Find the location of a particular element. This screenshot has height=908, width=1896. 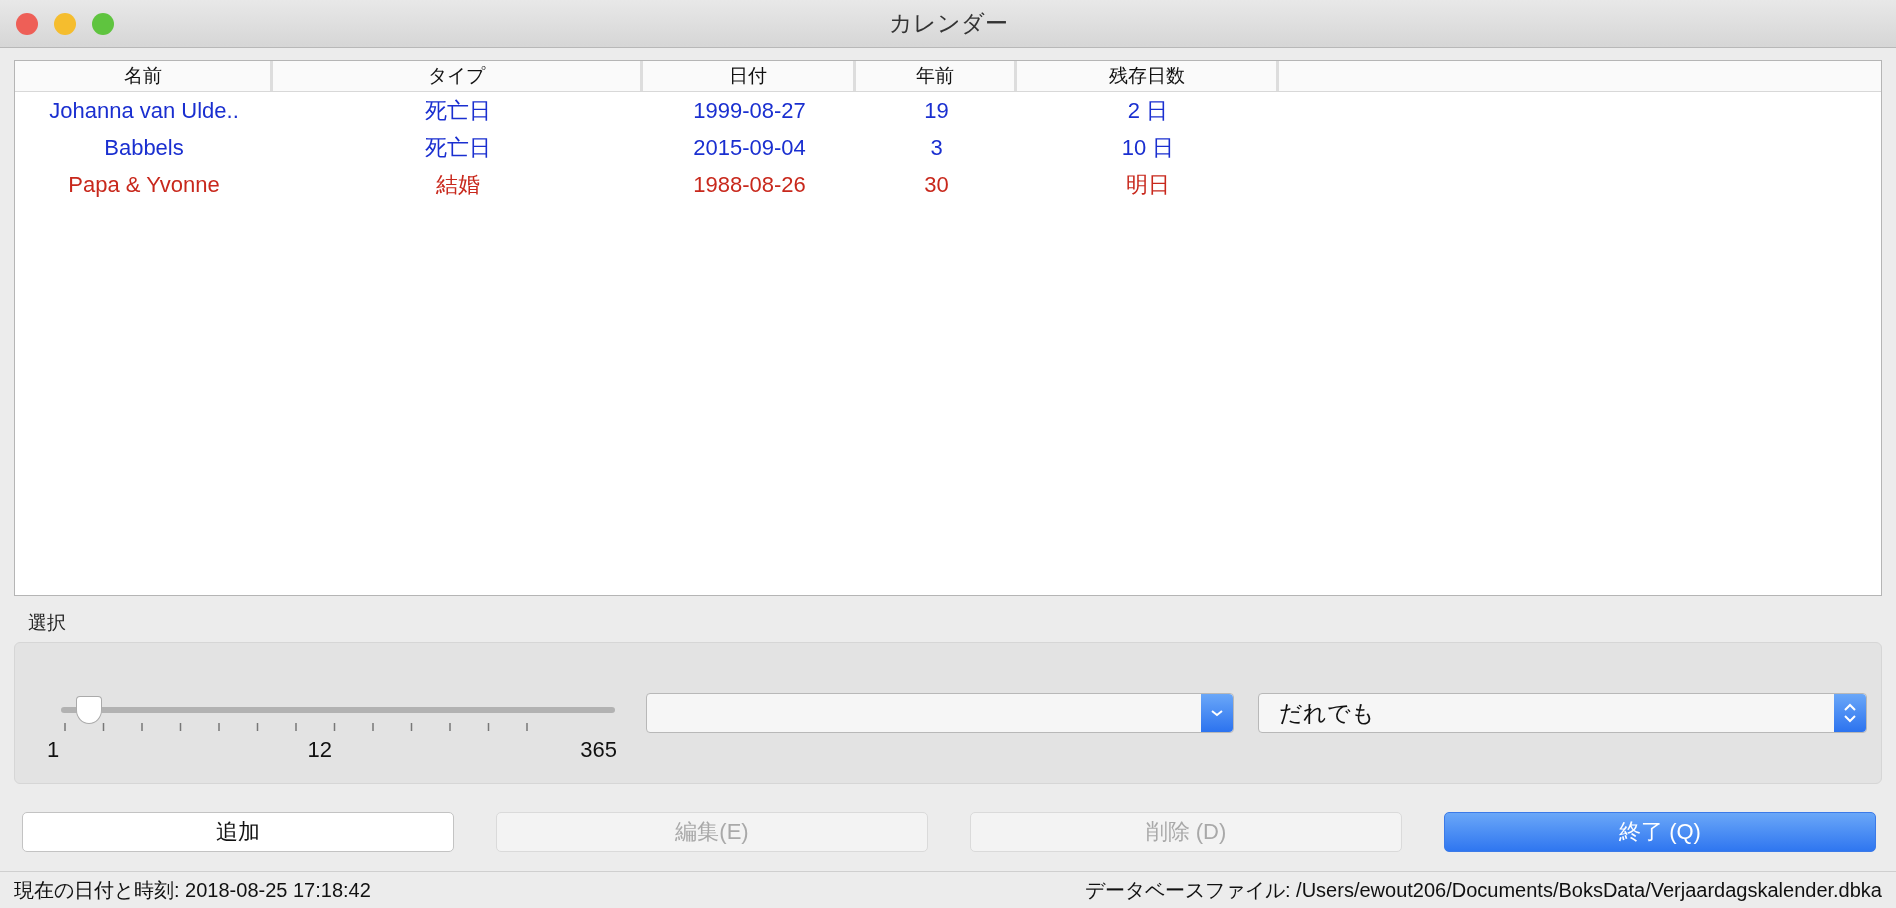

dropdown: だれでも is located at coordinates (1562, 713).